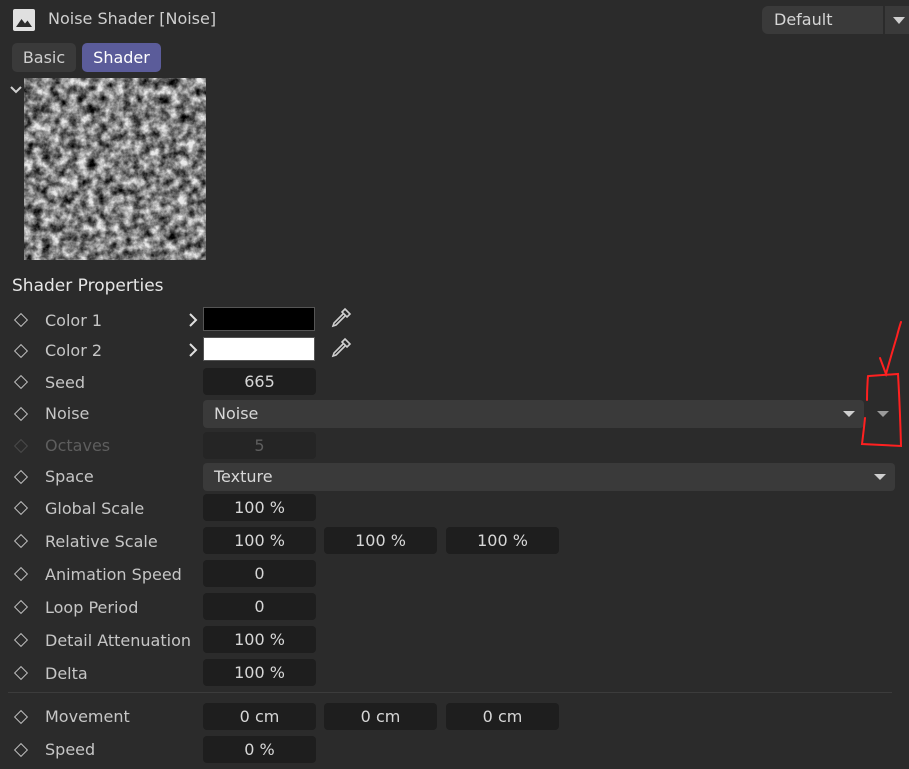 The height and width of the screenshot is (769, 909). I want to click on relative-scale-label: Relative Scale, so click(101, 541).